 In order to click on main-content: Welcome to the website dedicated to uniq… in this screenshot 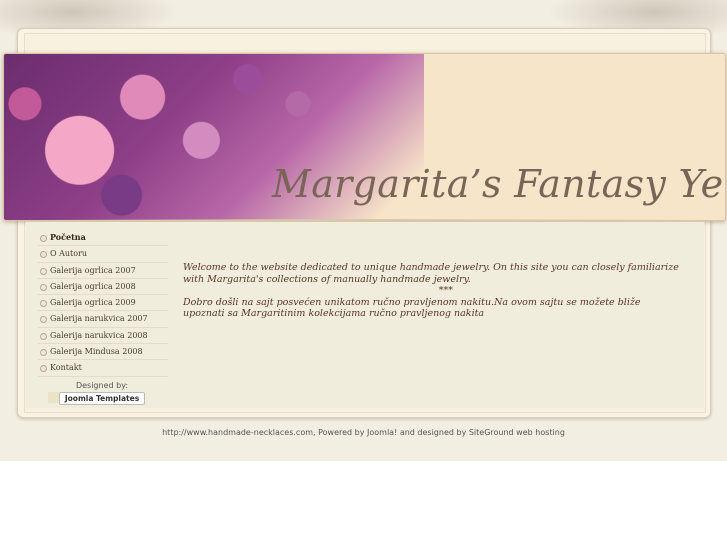, I will do `click(433, 291)`.